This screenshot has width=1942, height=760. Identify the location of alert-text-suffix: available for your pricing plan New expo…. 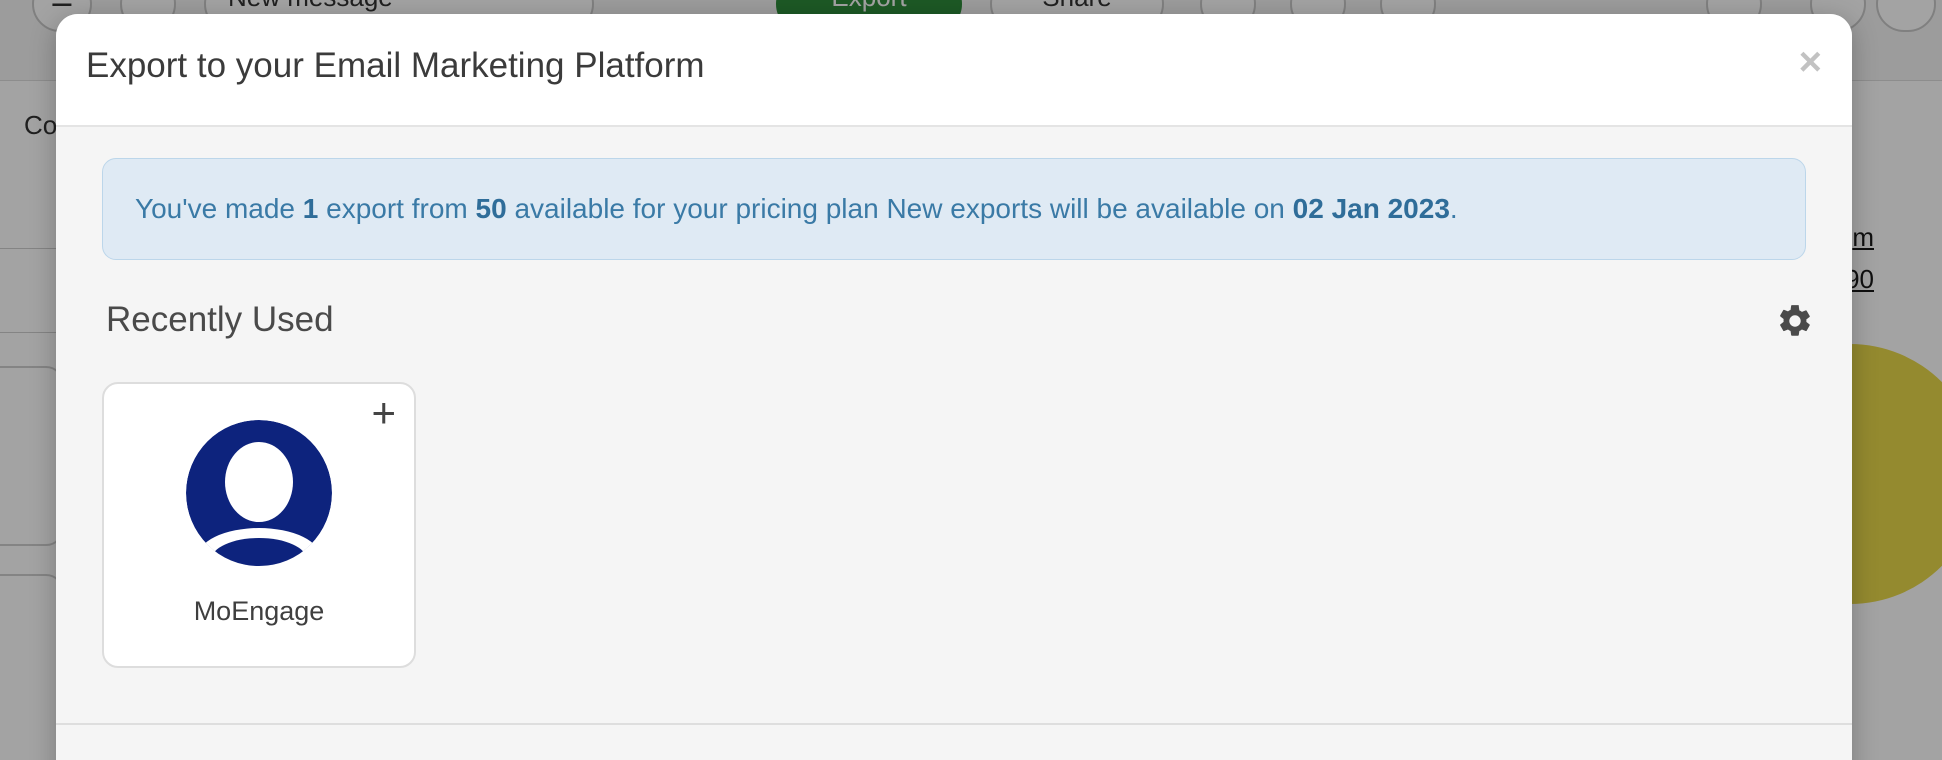
(899, 208).